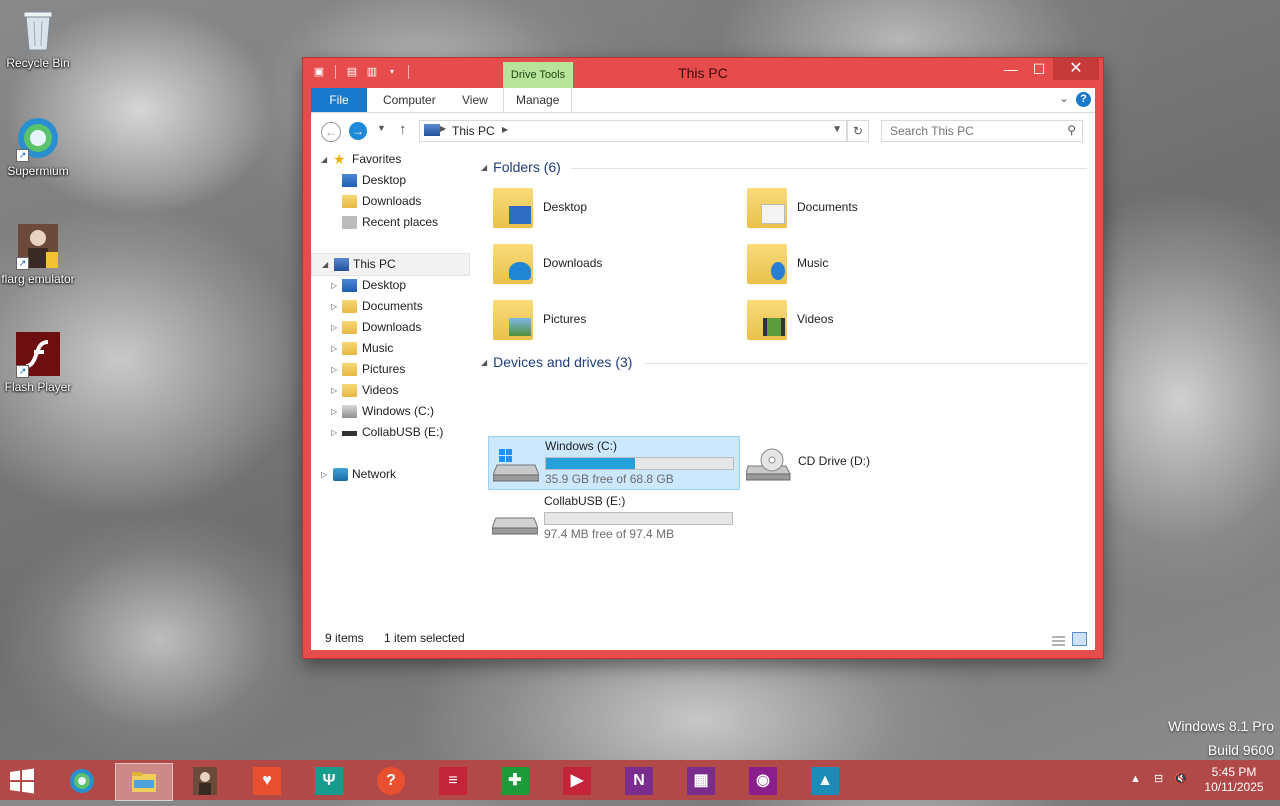 The height and width of the screenshot is (806, 1280). Describe the element at coordinates (633, 131) in the screenshot. I see `address-bar: ▶ This PC ▶ ▼` at that location.